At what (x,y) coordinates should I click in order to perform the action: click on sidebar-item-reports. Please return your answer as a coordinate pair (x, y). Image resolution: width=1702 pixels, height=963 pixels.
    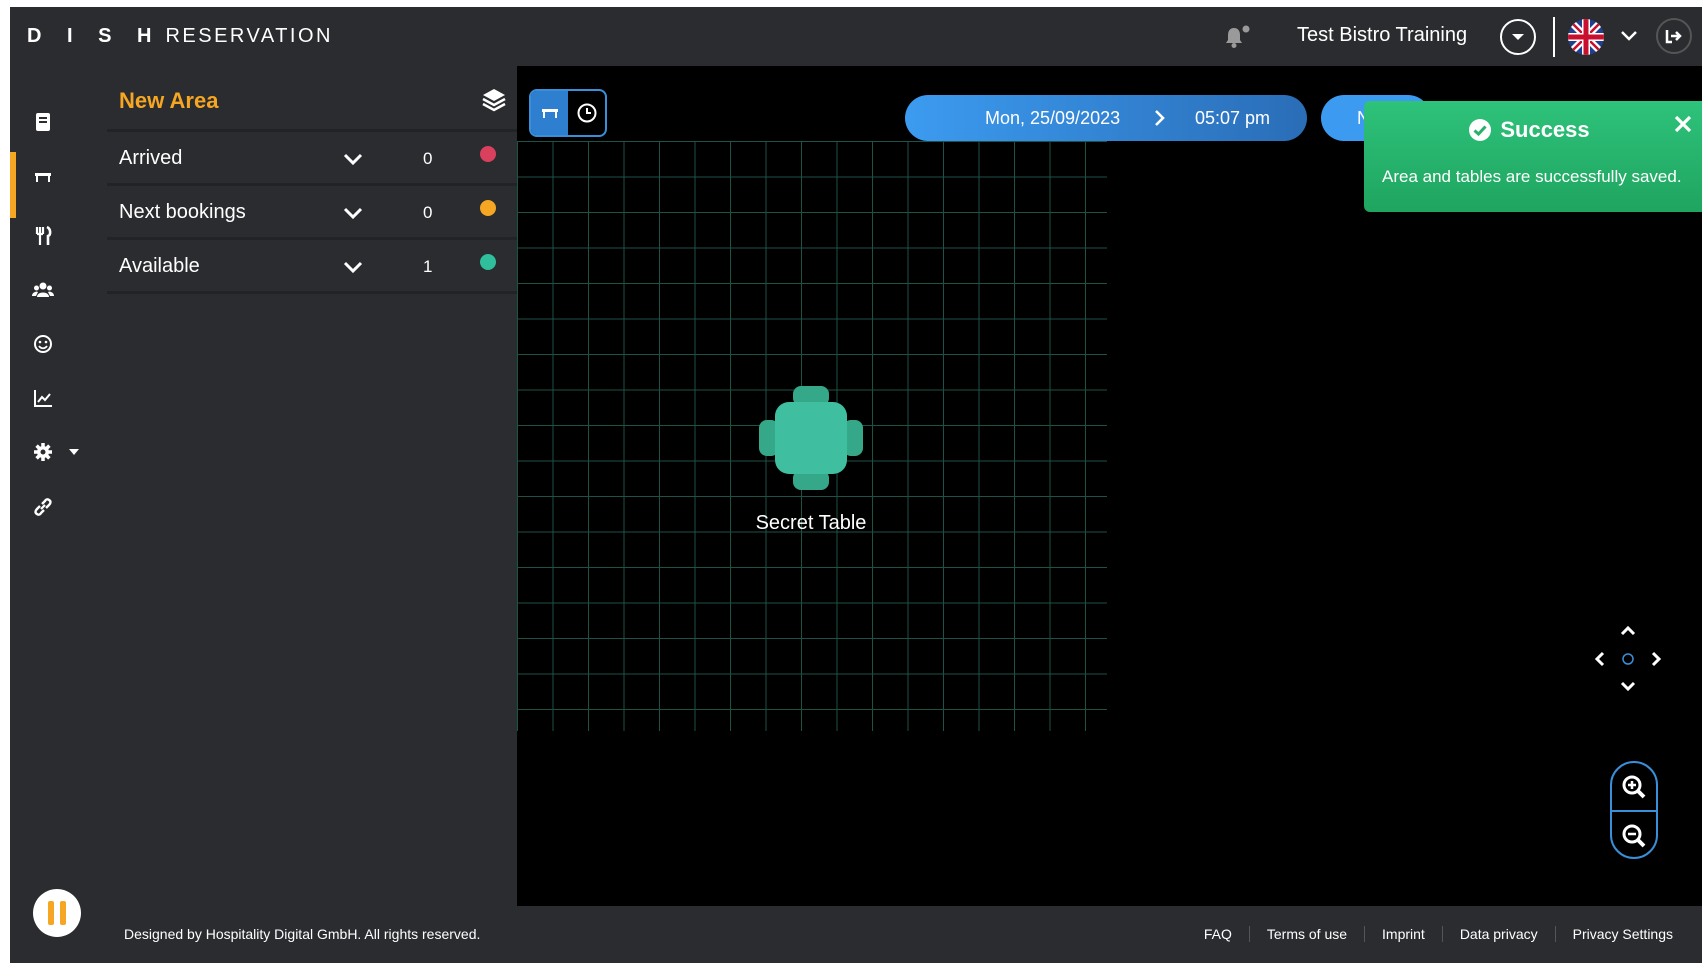
    Looking at the image, I should click on (58, 398).